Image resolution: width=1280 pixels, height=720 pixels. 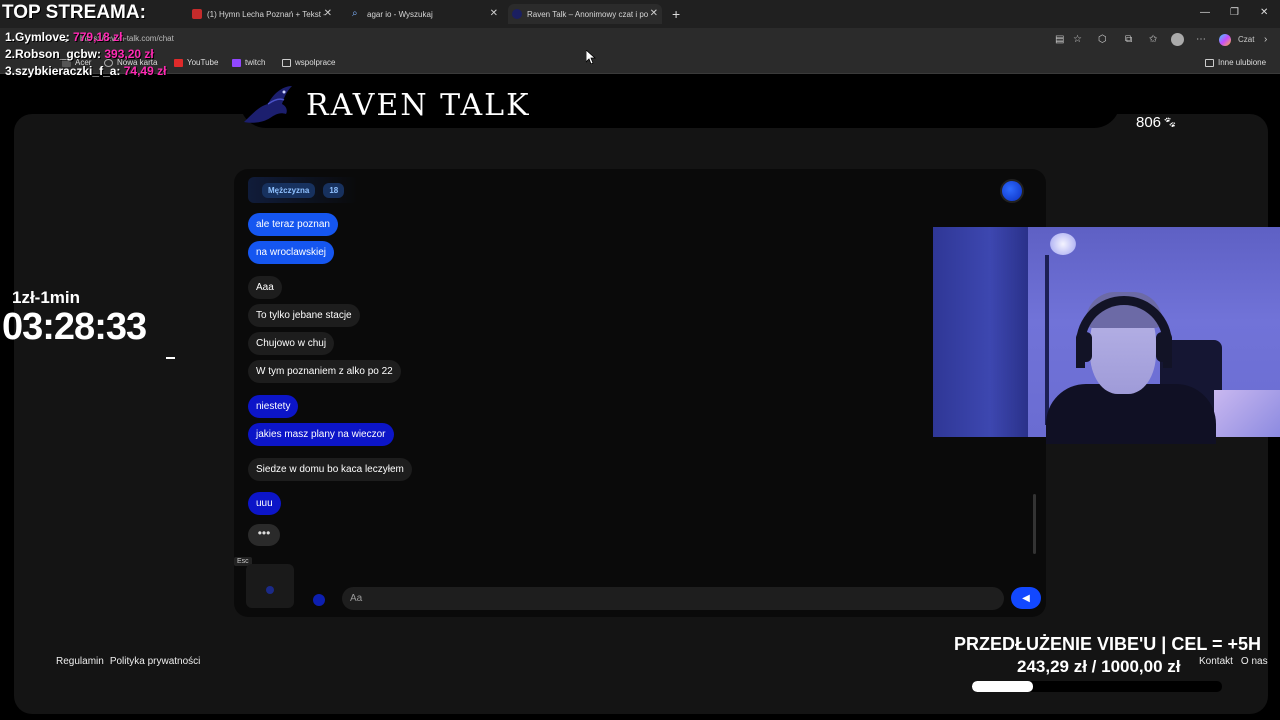 I want to click on top-donor-3: 3.szybkieraczki_f_a: 74,49 zł, so click(x=85, y=71).